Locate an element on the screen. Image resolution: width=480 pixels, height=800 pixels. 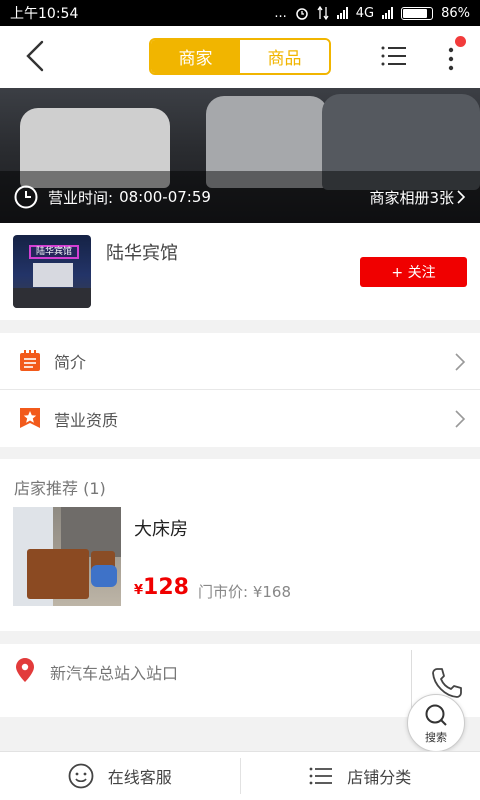
search-icon is located at coordinates (436, 715).